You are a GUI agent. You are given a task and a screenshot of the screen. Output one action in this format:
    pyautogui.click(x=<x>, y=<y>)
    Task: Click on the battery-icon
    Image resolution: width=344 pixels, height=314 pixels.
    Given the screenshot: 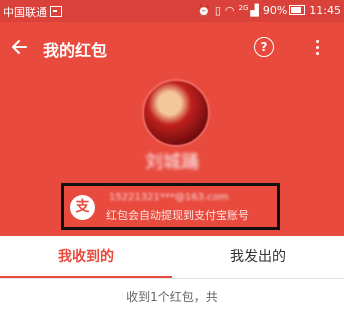 What is the action you would take?
    pyautogui.click(x=297, y=10)
    